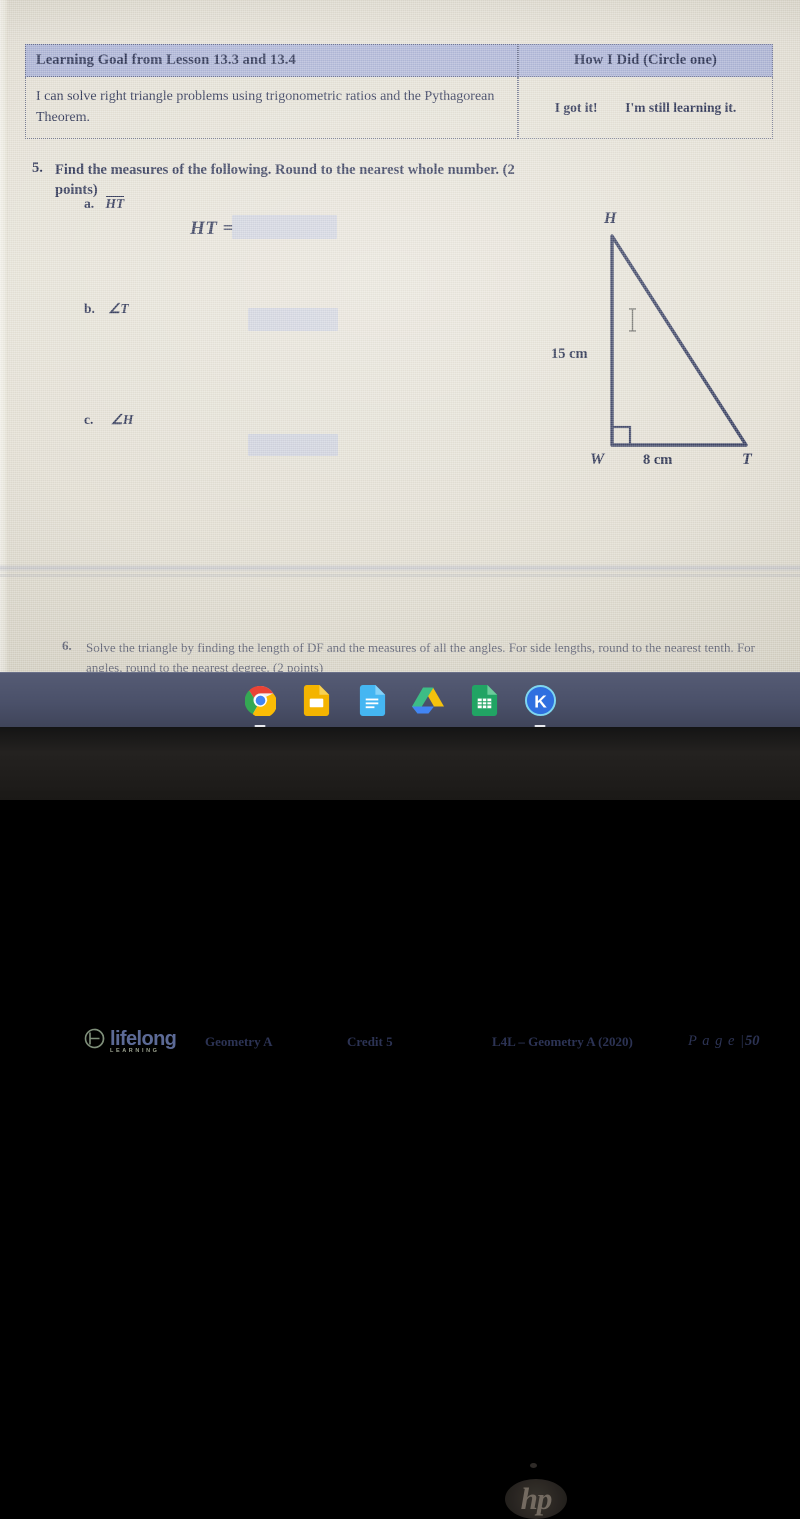 This screenshot has height=1519, width=800. I want to click on answer-field-angle-t, so click(293, 319).